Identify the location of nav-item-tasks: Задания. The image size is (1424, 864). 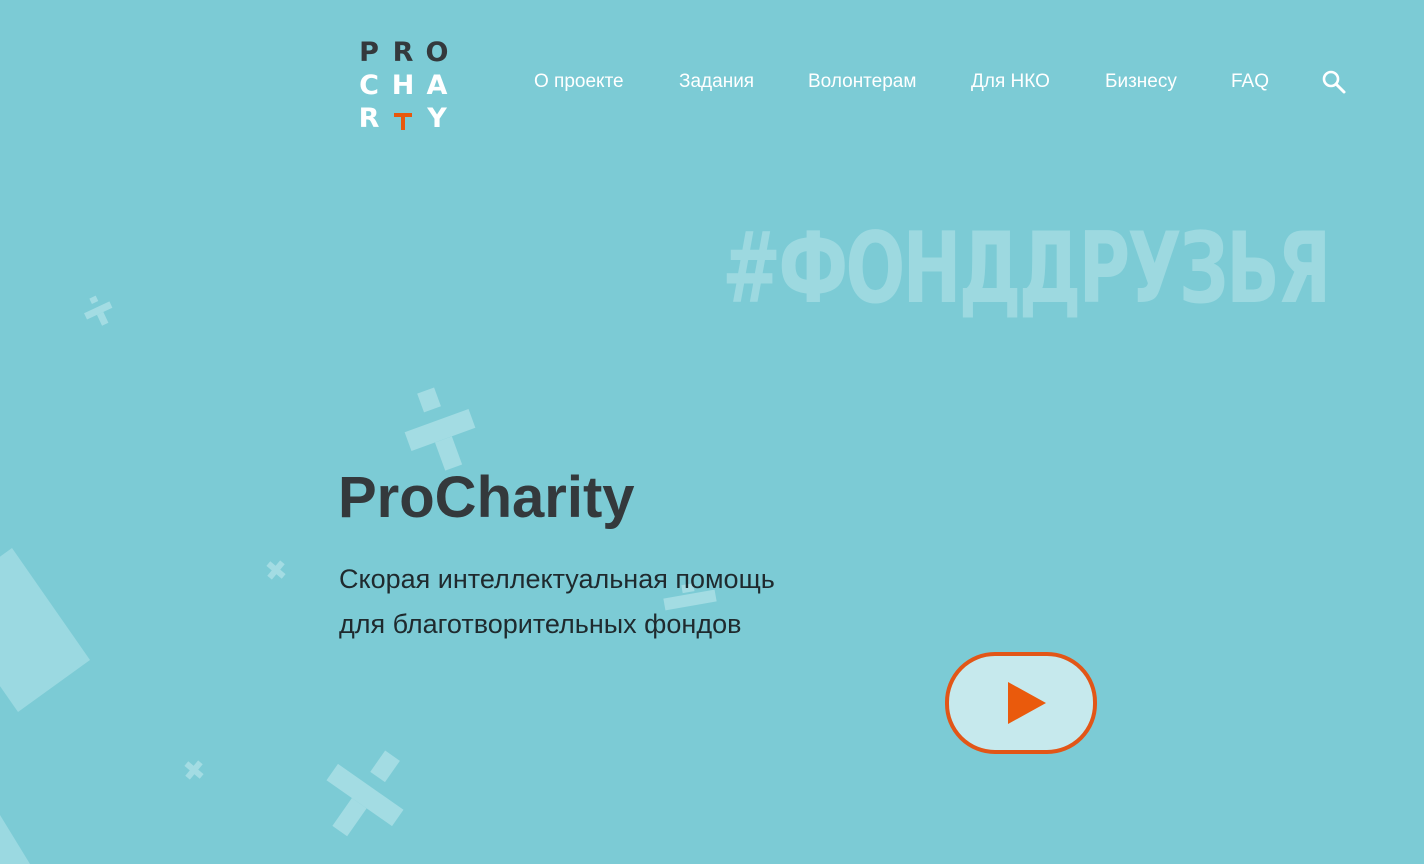
(716, 82).